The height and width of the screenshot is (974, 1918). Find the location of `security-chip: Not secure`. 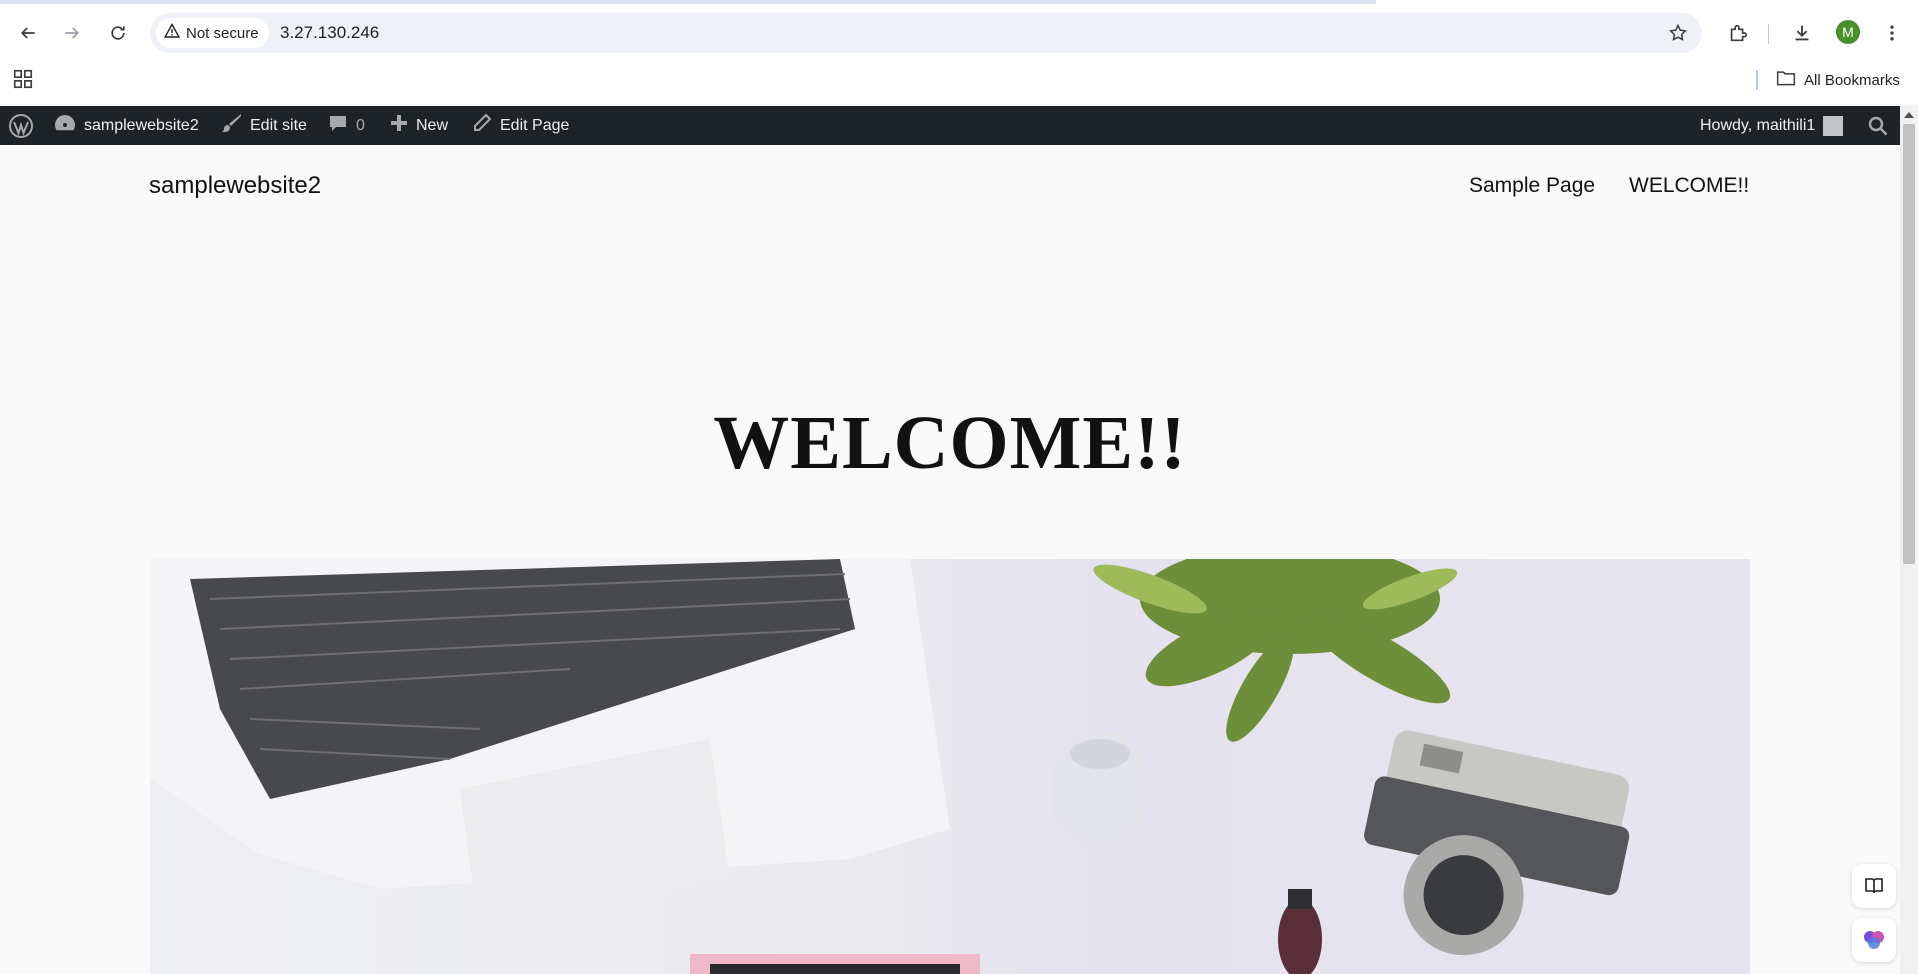

security-chip: Not secure is located at coordinates (212, 33).